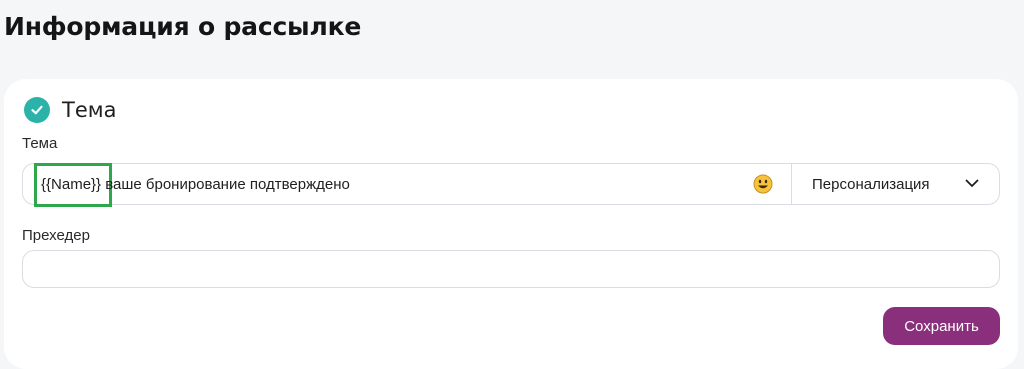  Describe the element at coordinates (871, 184) in the screenshot. I see `personalization-label: Персонализация` at that location.